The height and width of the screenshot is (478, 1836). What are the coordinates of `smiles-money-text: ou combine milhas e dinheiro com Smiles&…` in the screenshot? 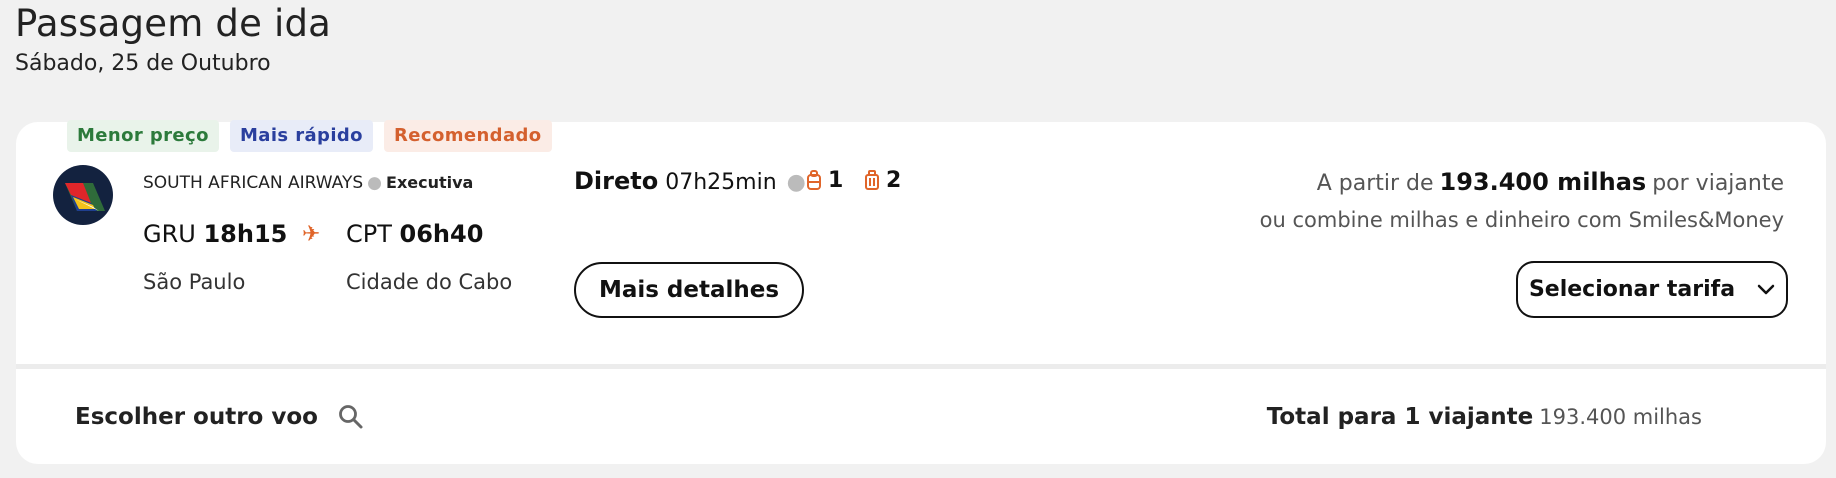 It's located at (1521, 220).